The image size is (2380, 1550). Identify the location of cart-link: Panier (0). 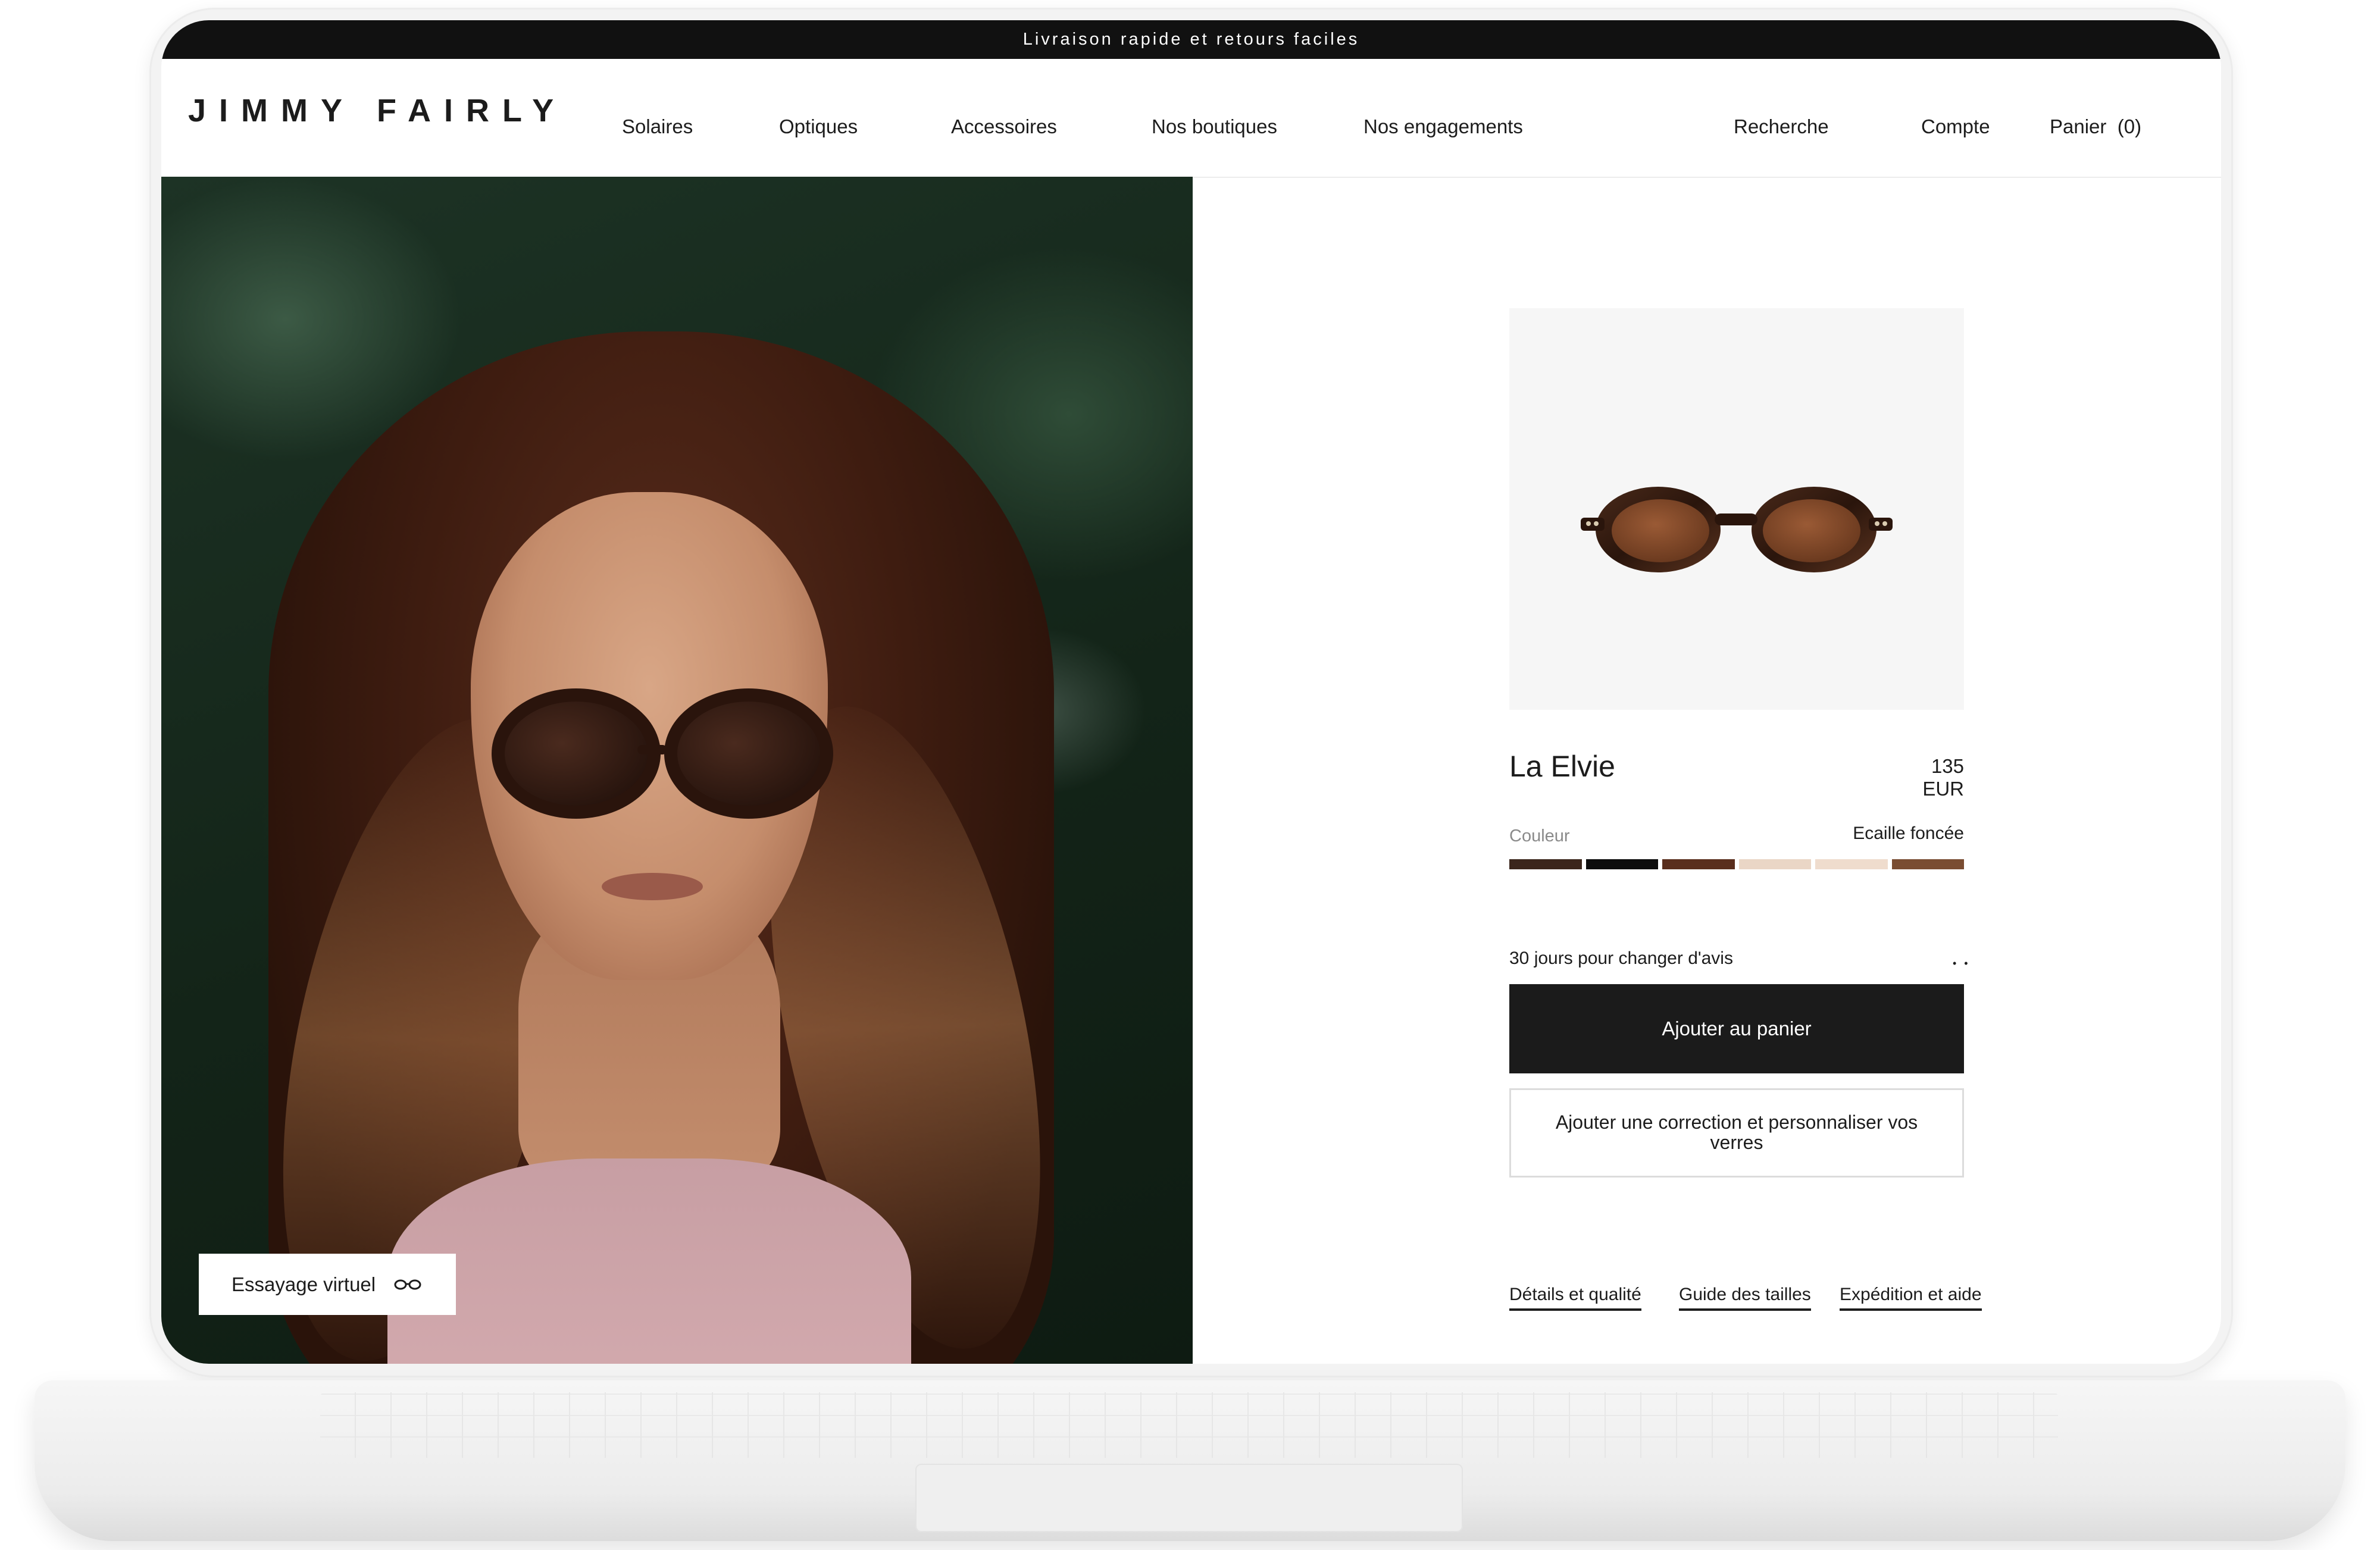
(2095, 126).